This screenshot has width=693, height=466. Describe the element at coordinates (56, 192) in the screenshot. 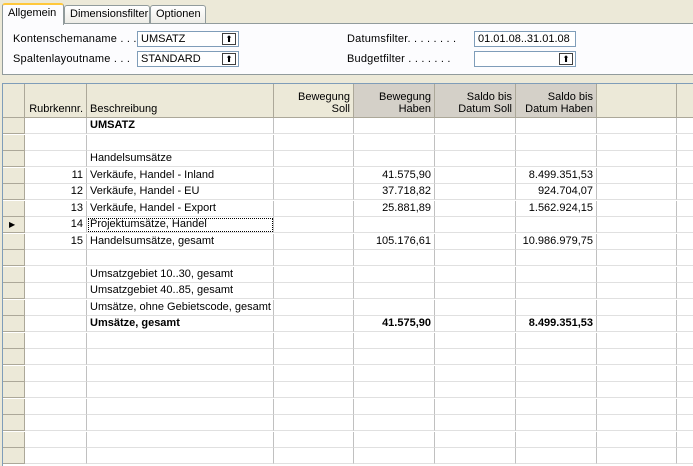

I see `cell-rubrkennr: 12` at that location.